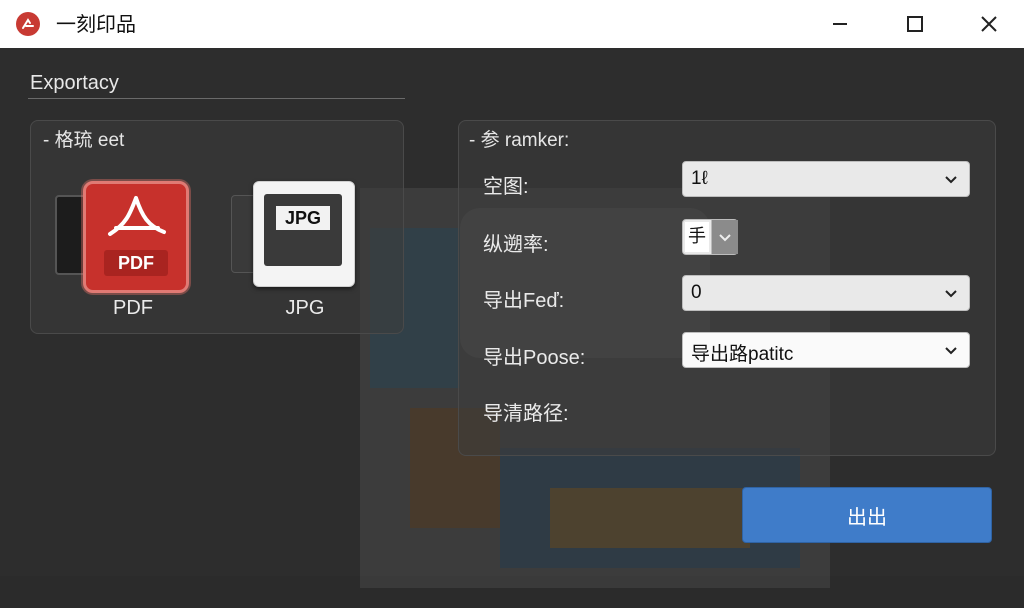 The width and height of the screenshot is (1024, 608). What do you see at coordinates (524, 301) in the screenshot?
I see `export-fee-label: 导出Feď:` at bounding box center [524, 301].